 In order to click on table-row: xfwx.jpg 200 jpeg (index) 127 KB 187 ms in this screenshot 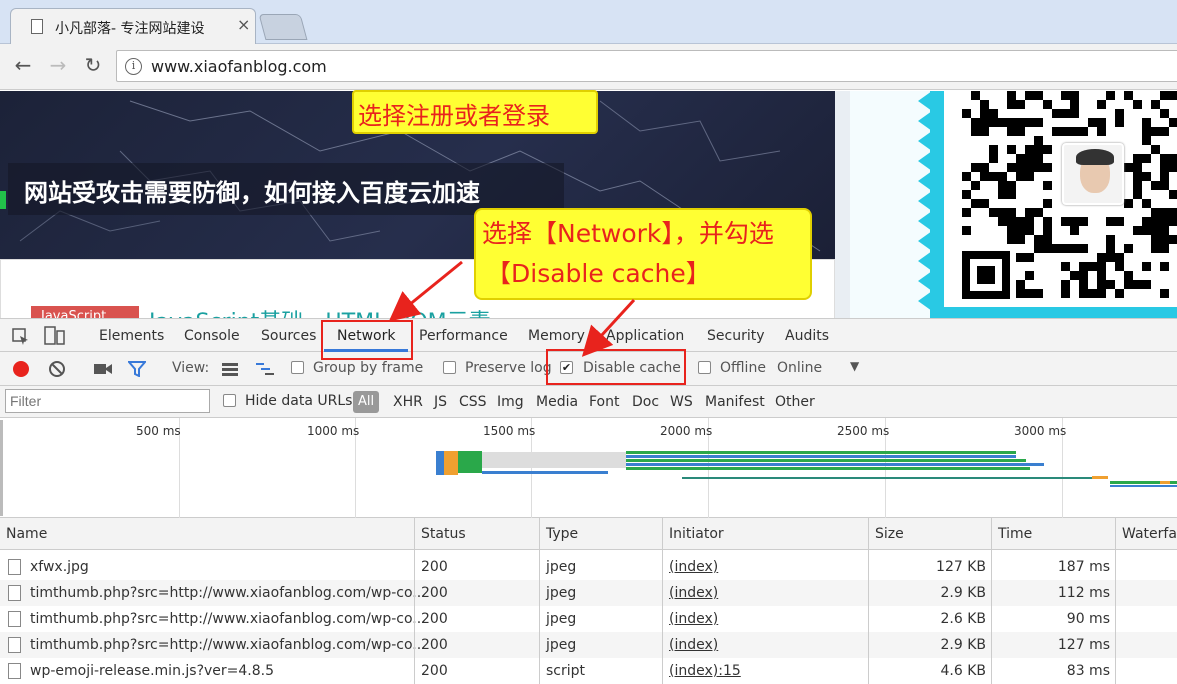, I will do `click(588, 567)`.